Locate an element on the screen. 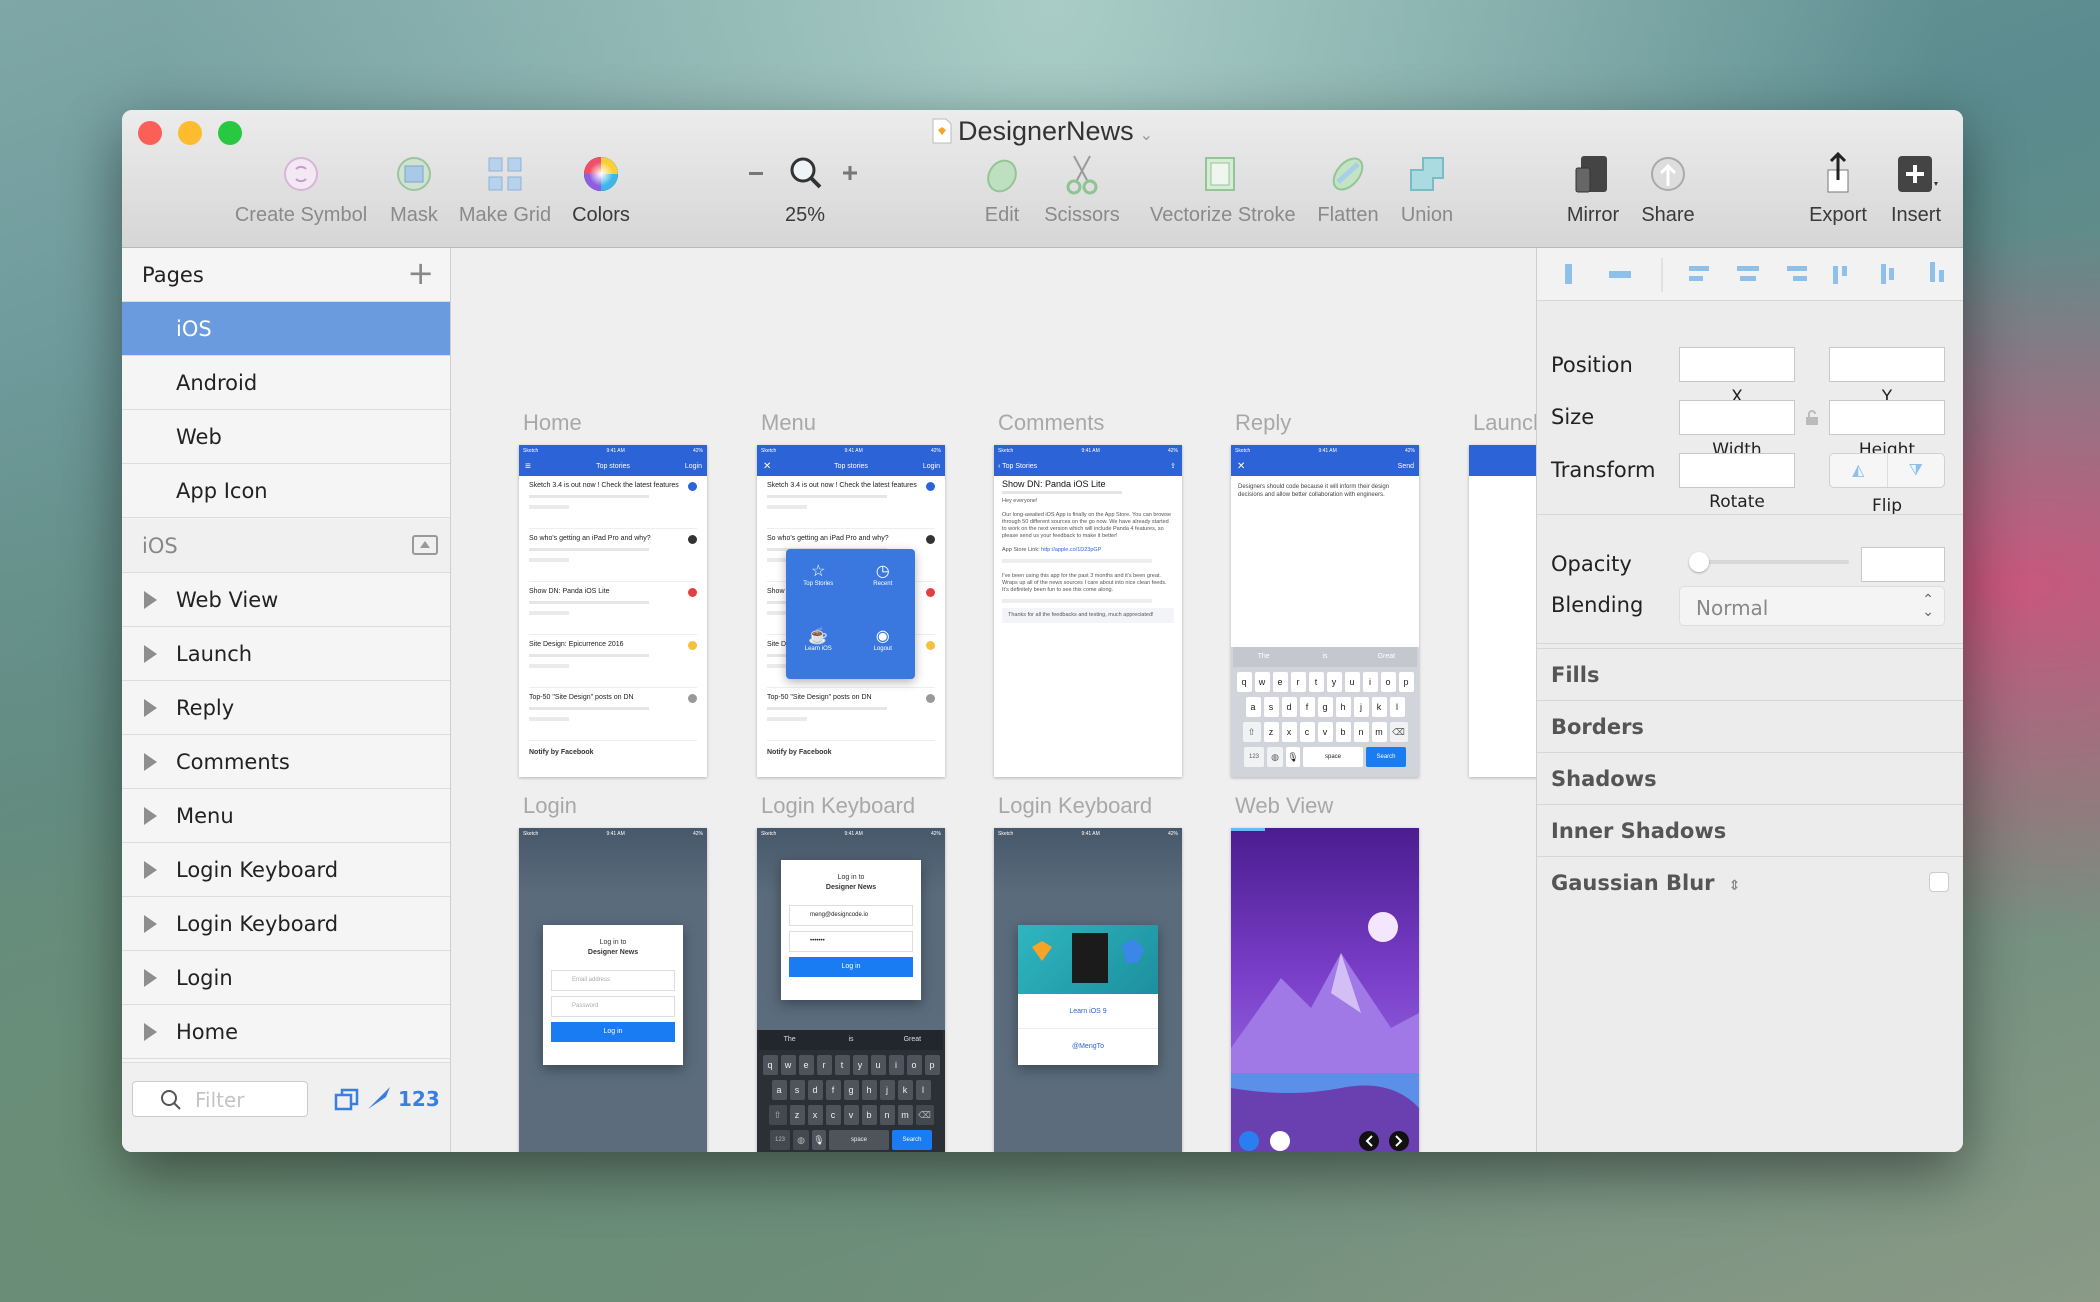  layer-item: Home is located at coordinates (286, 1032).